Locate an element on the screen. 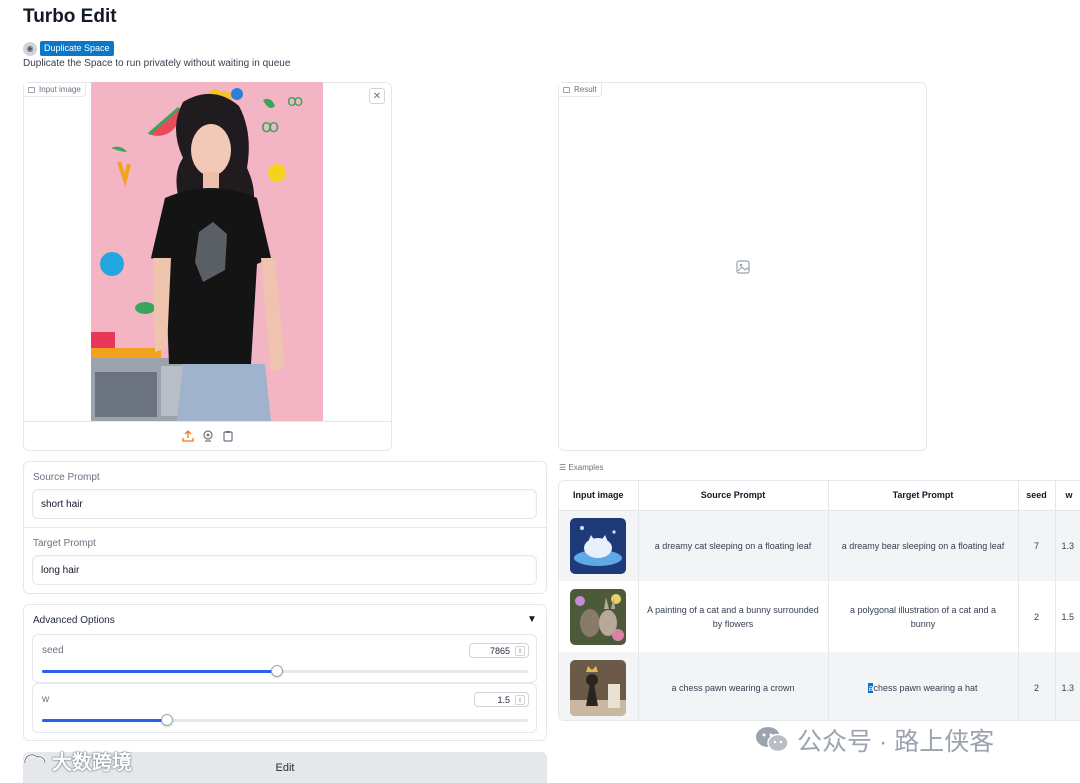  example-target-prompt-text: chess pawn wearing a hat is located at coordinates (925, 687).